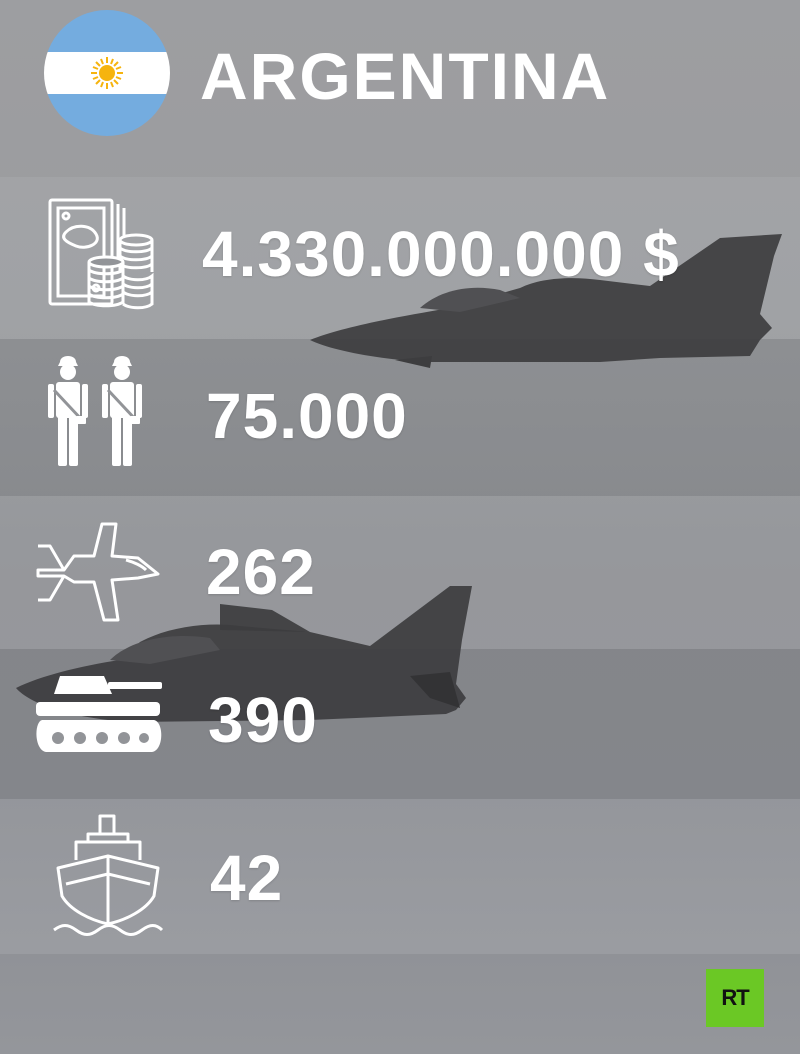 The width and height of the screenshot is (800, 1054). I want to click on tanks-value: 390, so click(263, 720).